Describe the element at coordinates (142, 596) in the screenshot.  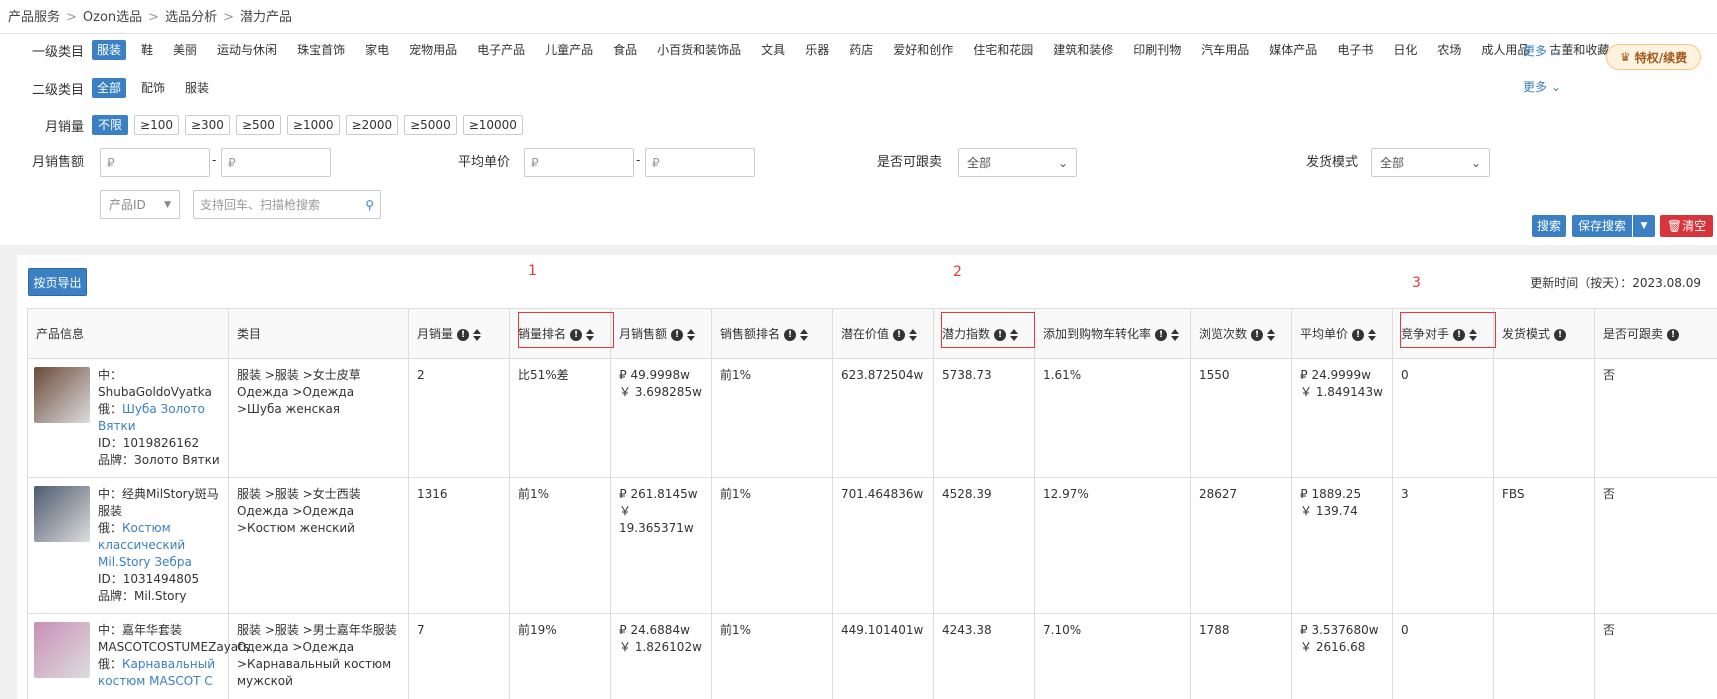
I see `product-brand: 品牌：Mil.Story` at that location.